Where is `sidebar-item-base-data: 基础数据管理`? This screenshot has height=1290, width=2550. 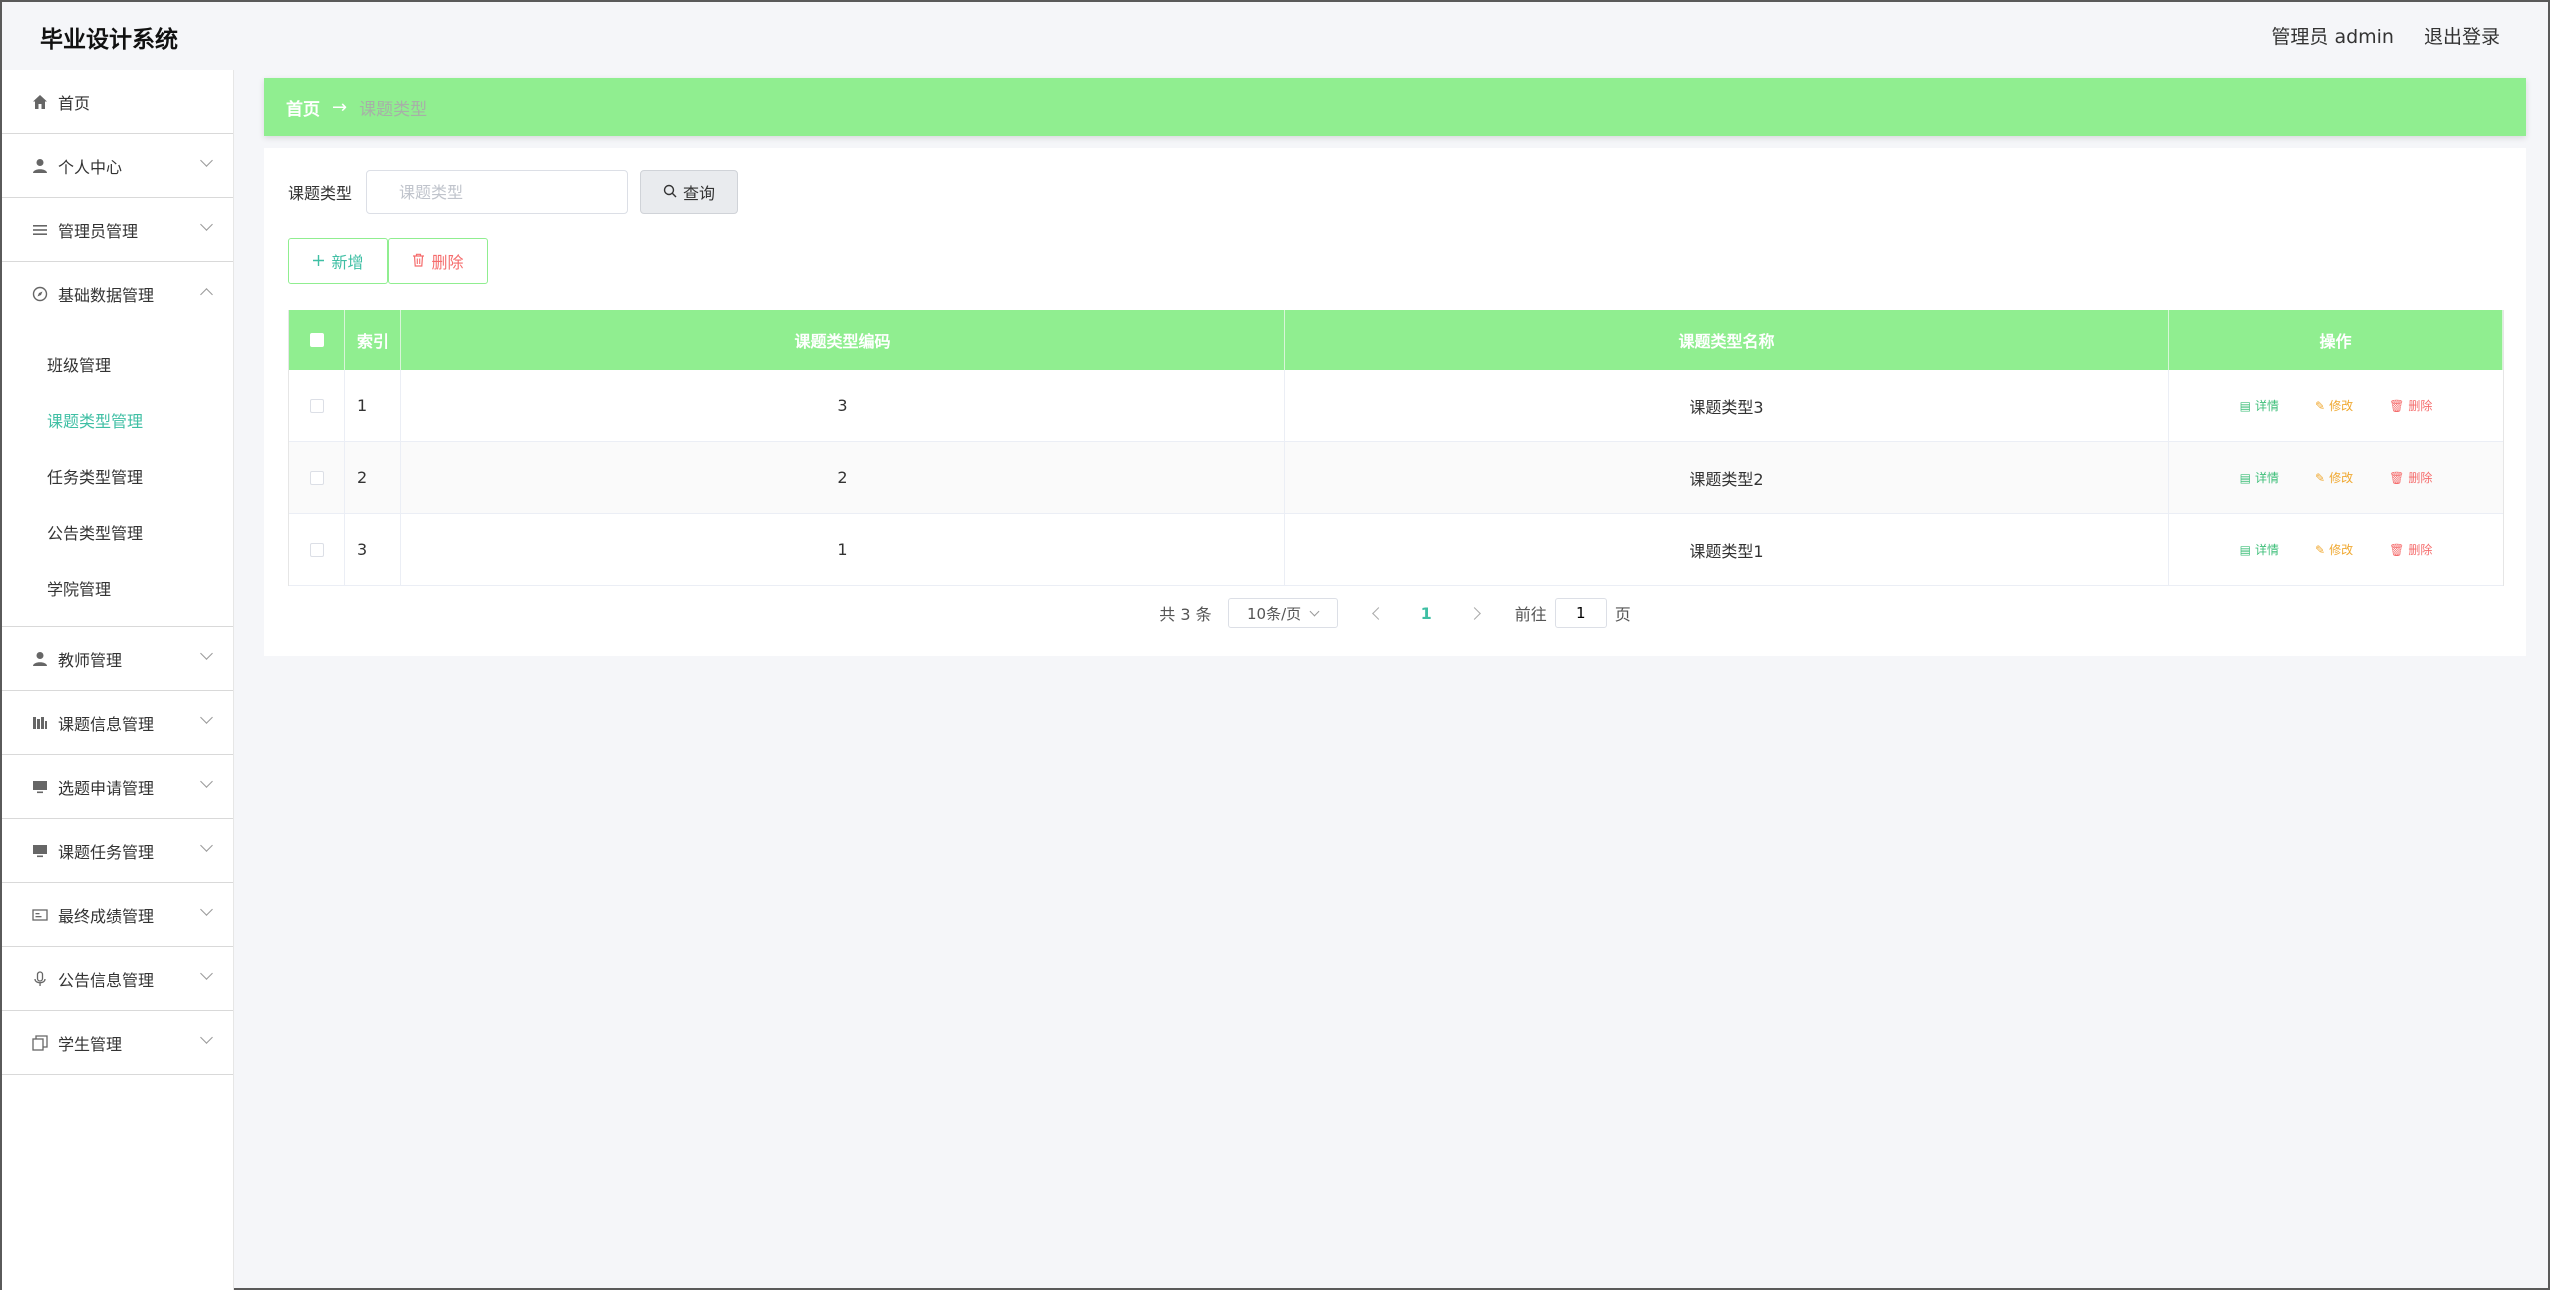
sidebar-item-base-data: 基础数据管理 is located at coordinates (117, 294).